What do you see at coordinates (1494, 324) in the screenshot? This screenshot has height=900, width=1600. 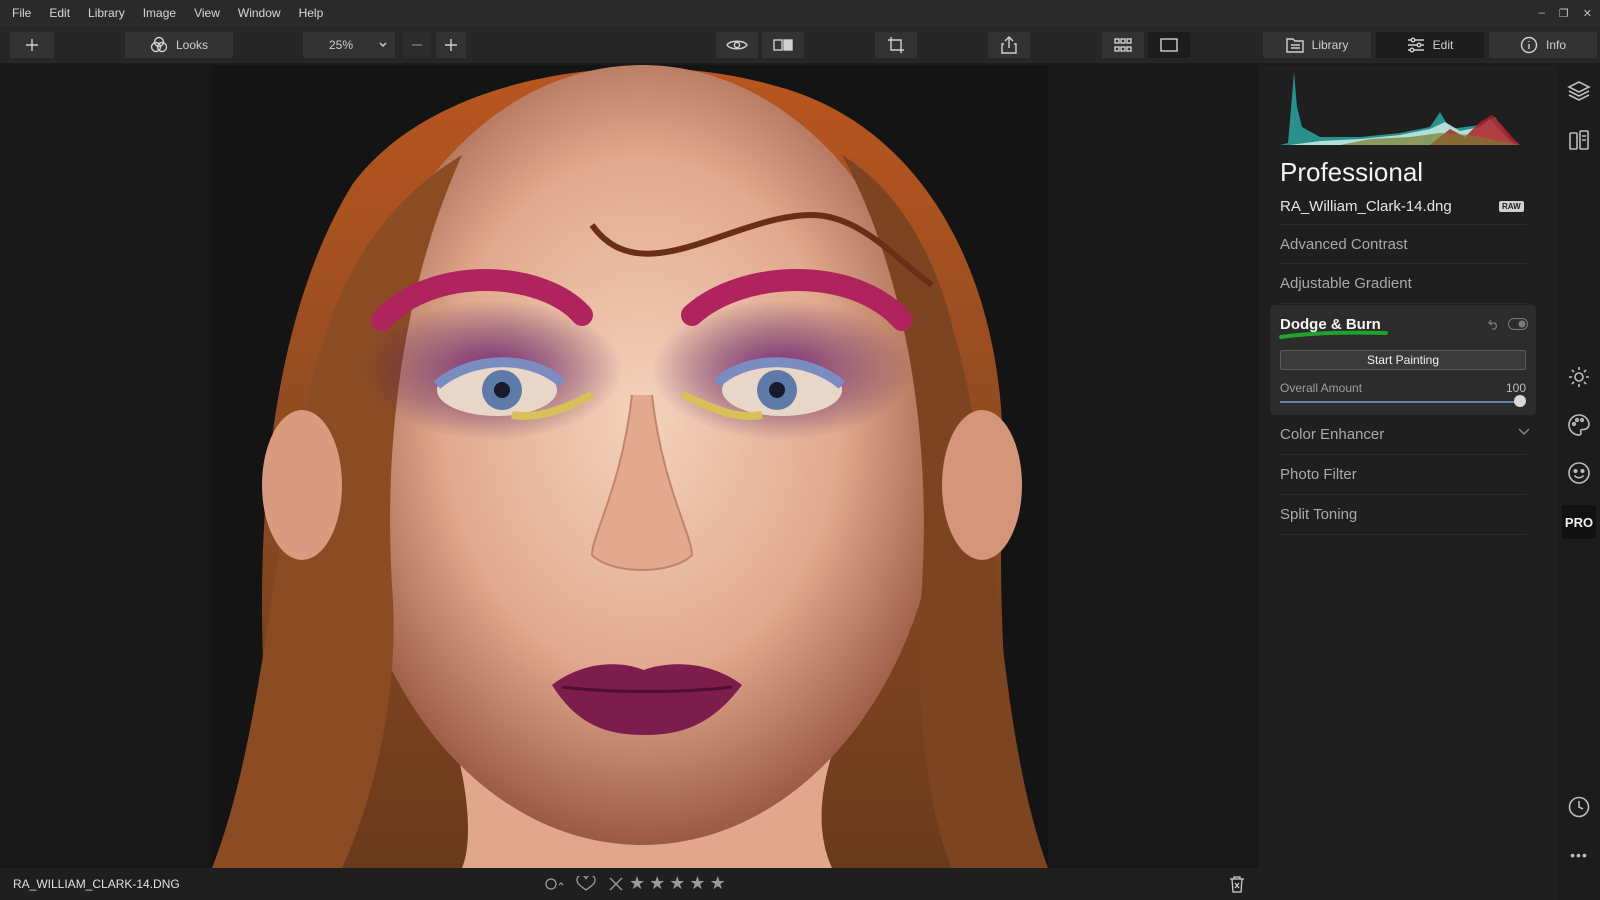 I see `undo-icon` at bounding box center [1494, 324].